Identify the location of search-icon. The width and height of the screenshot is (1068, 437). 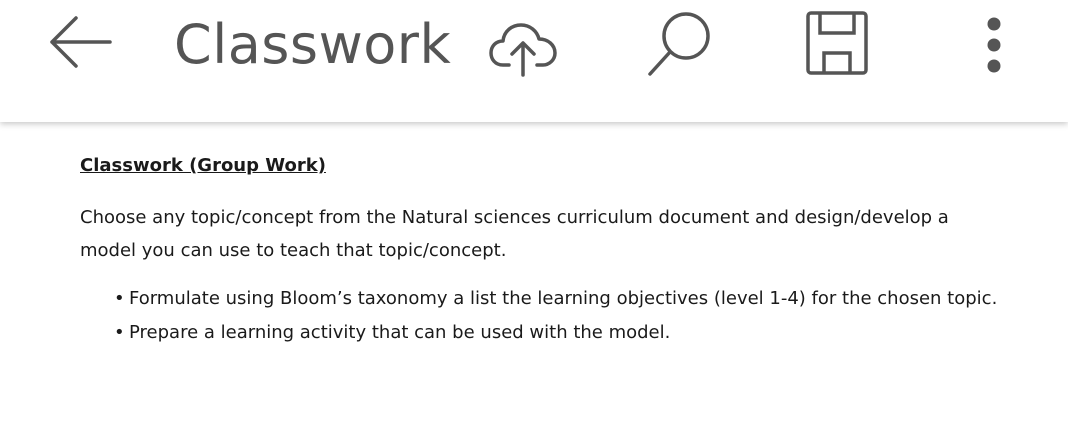
(679, 44).